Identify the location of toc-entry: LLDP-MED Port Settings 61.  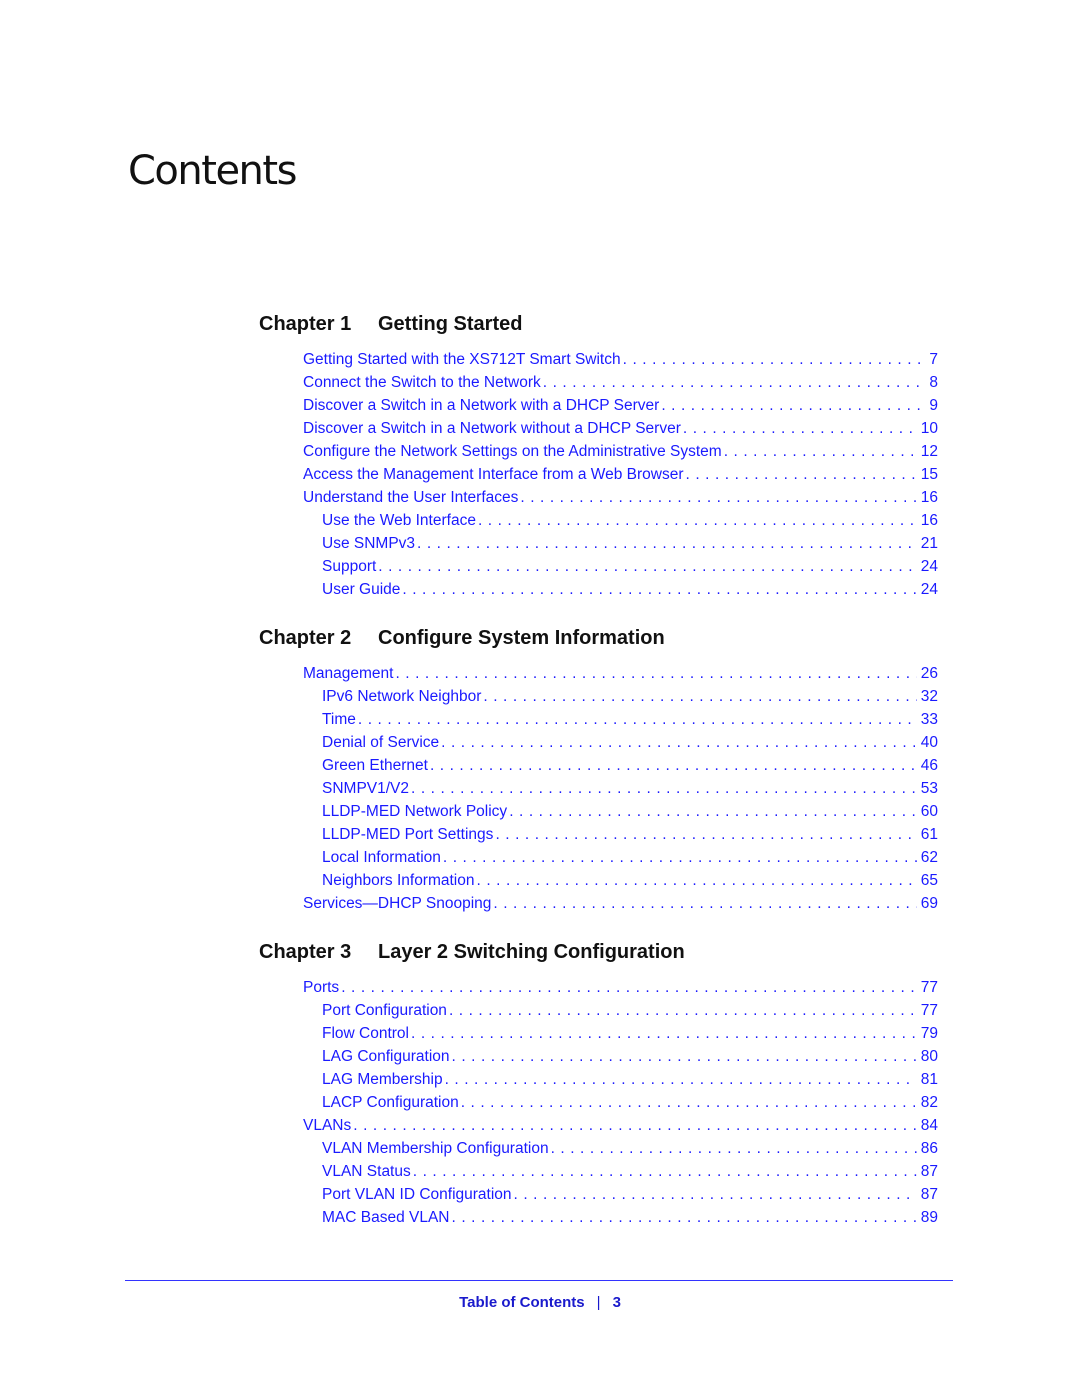
(630, 834).